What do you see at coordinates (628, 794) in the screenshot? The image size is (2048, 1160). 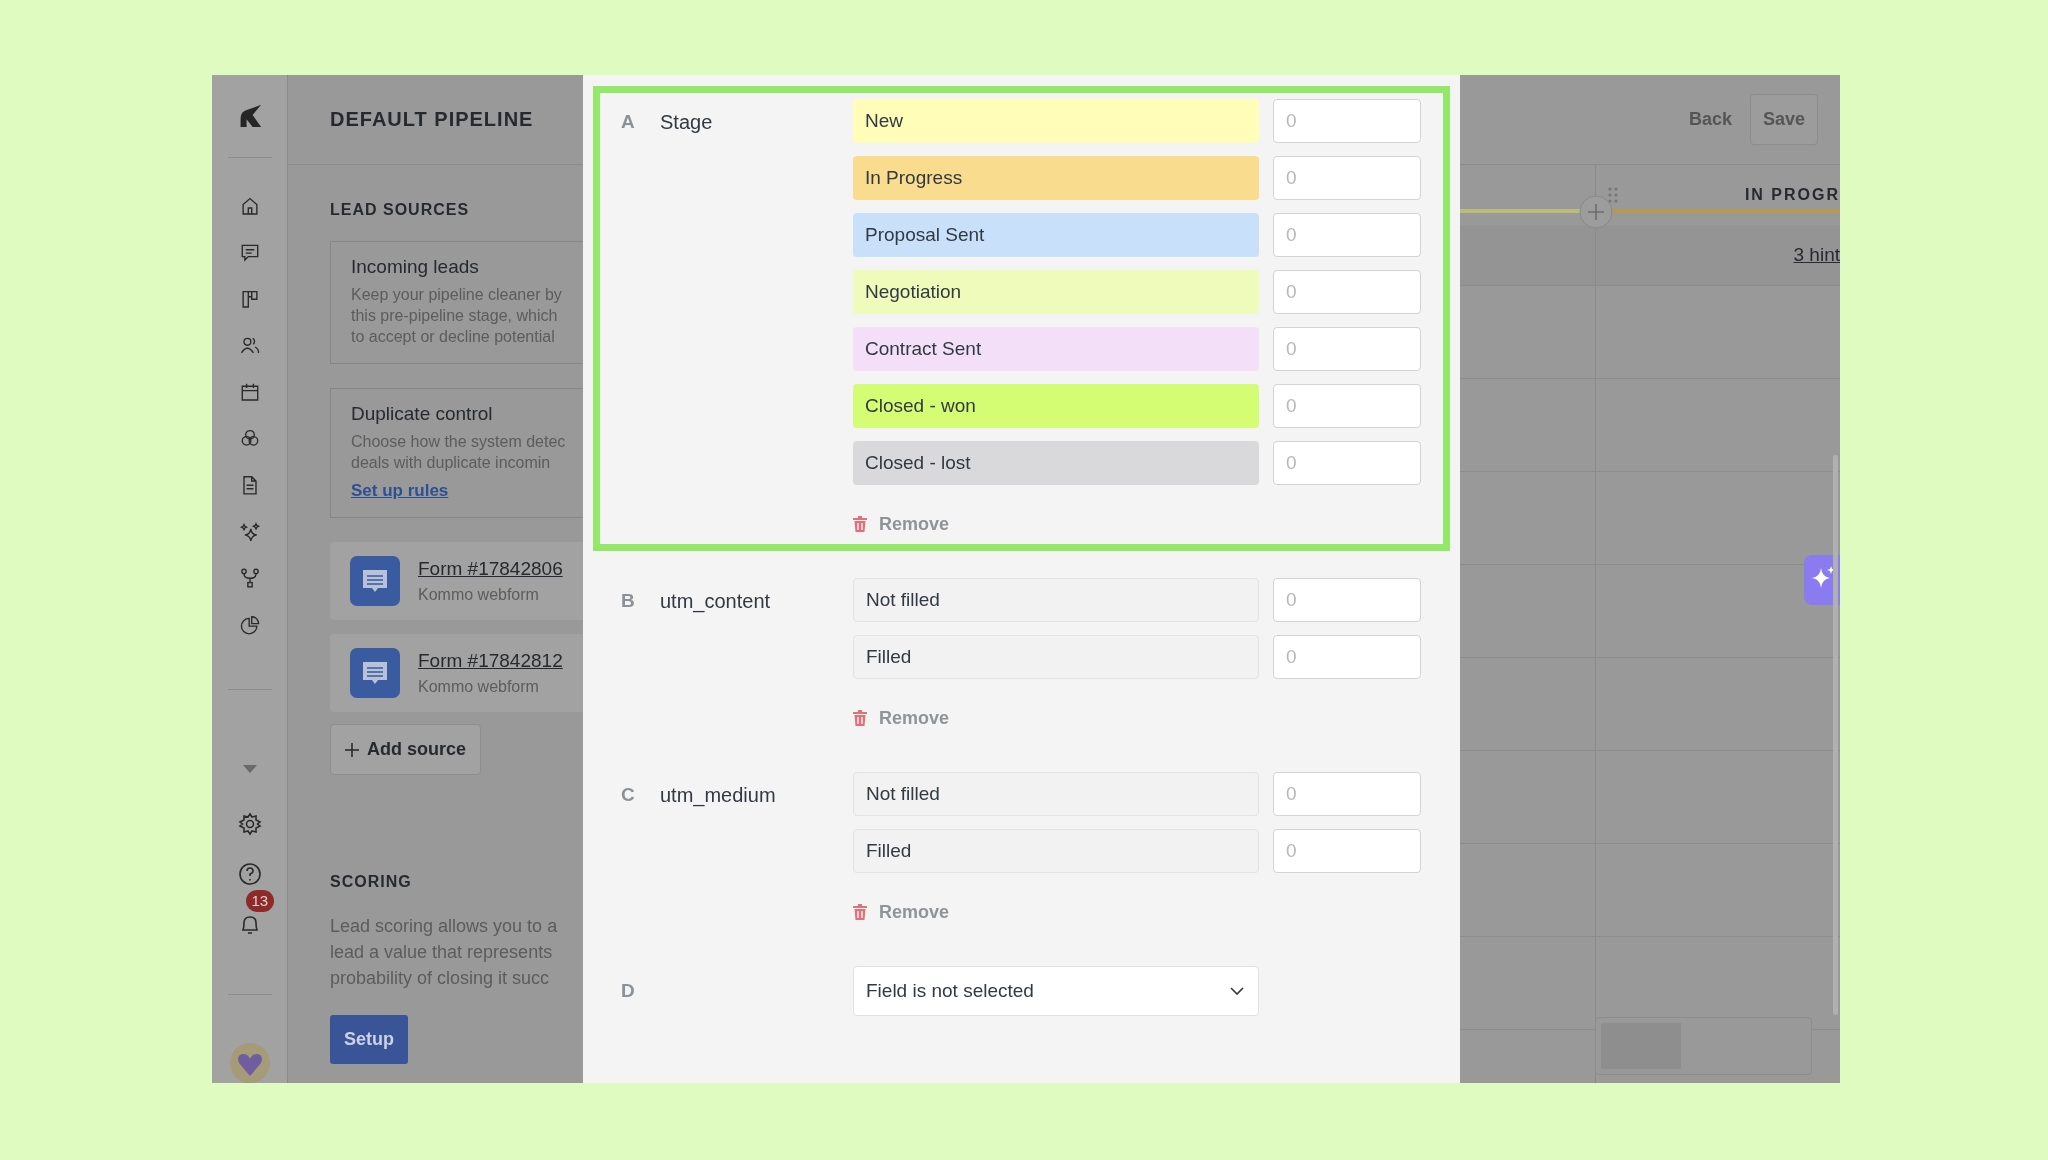 I see `section-letter: C` at bounding box center [628, 794].